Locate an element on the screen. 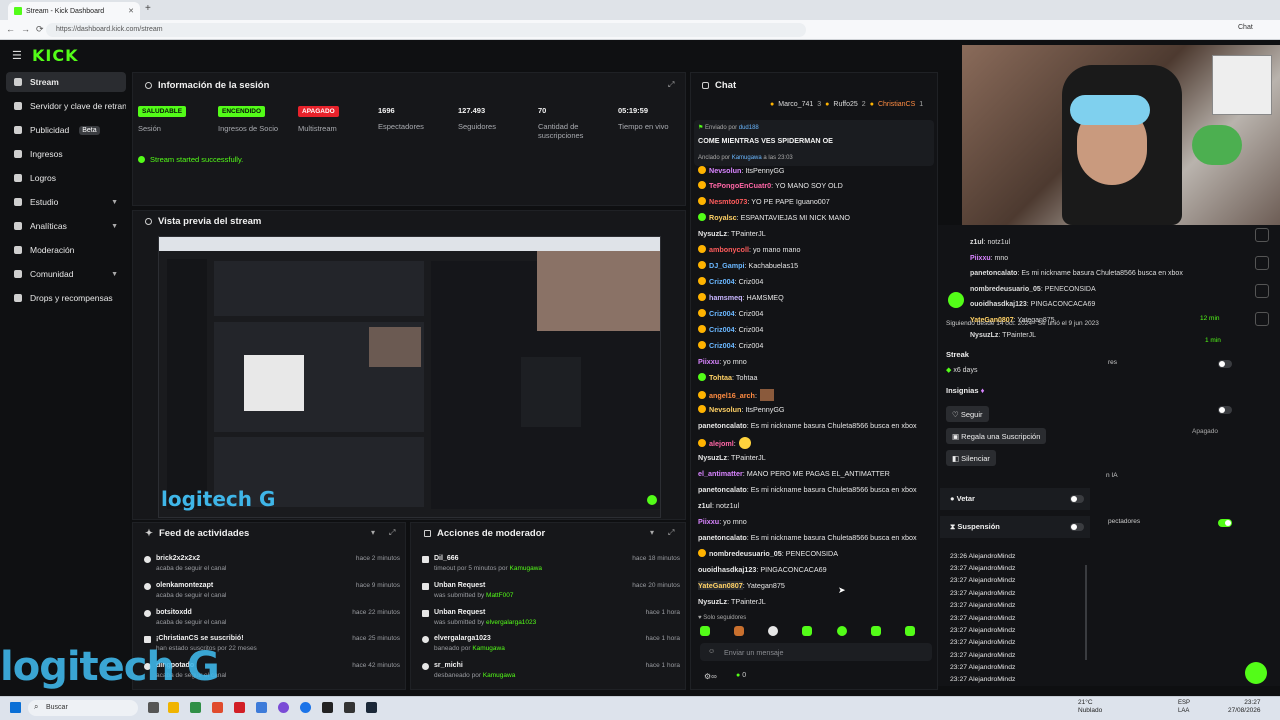 Image resolution: width=1280 pixels, height=720 pixels. sidebar-item-advertising: Publicidad Beta is located at coordinates (66, 130).